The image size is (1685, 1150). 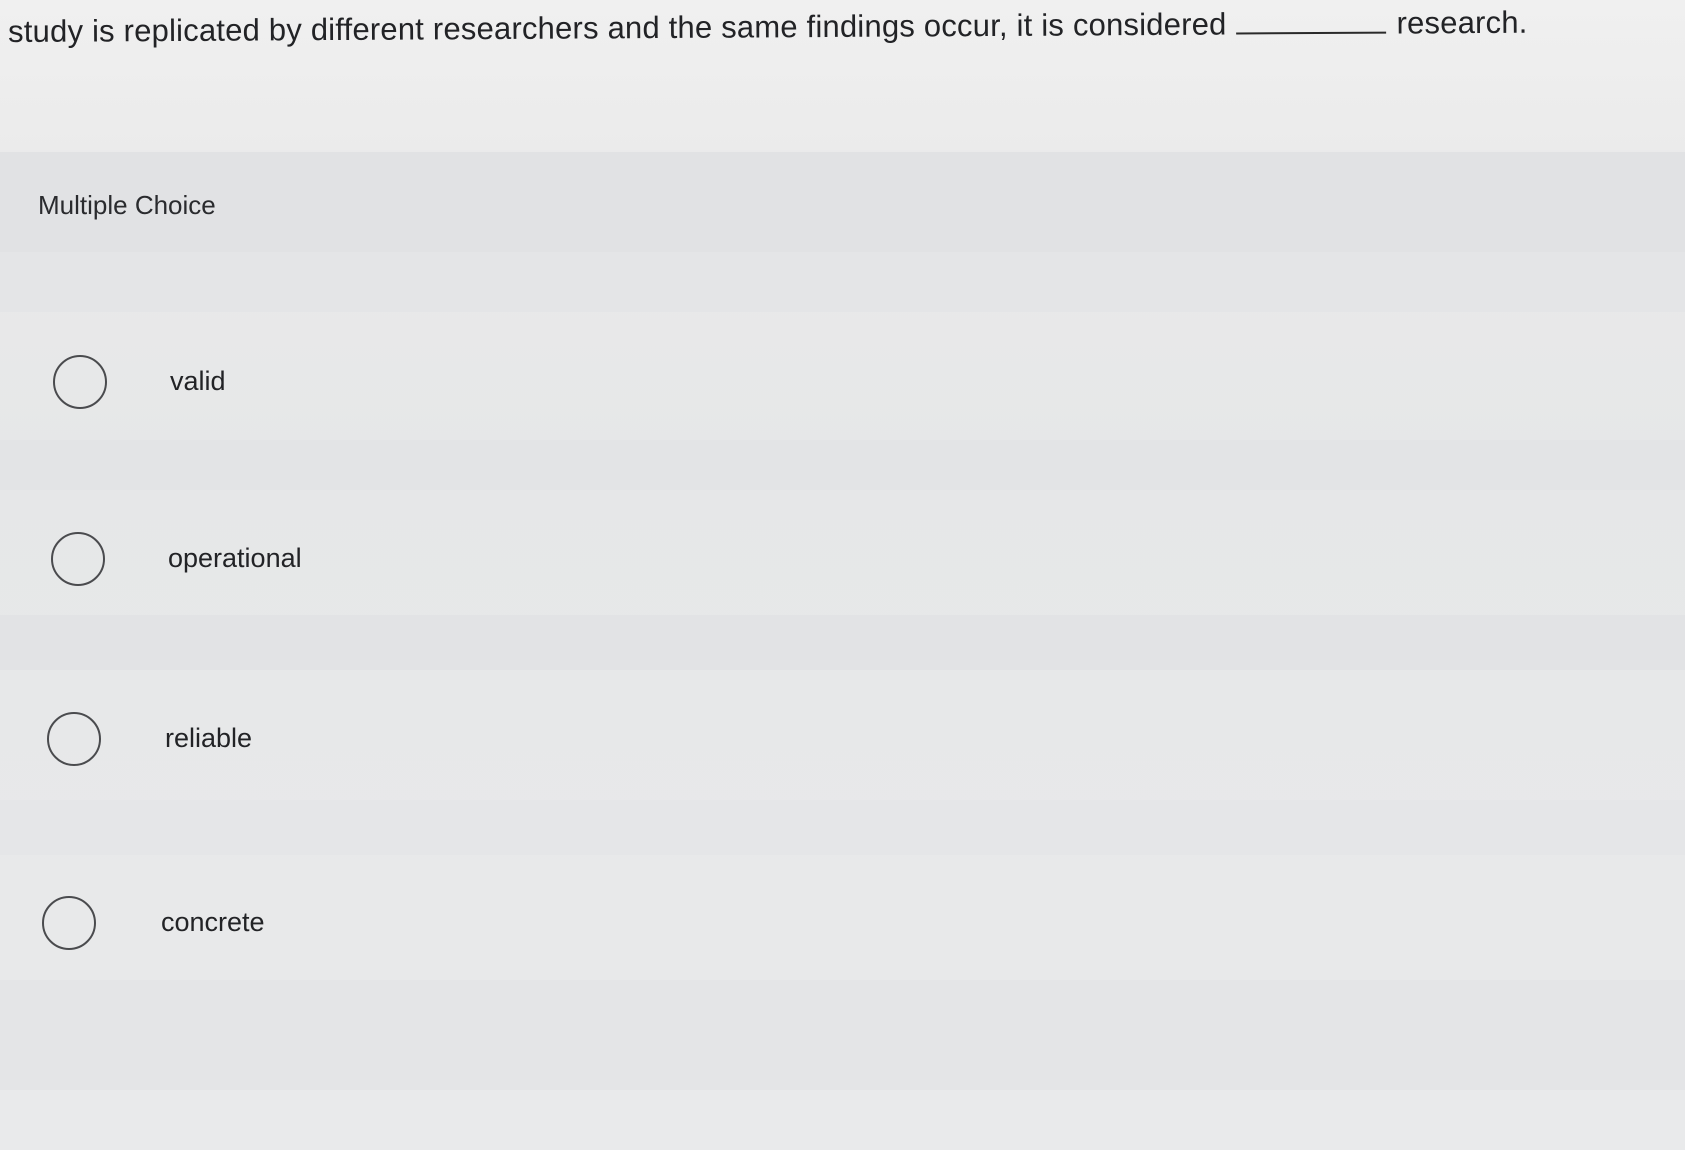 I want to click on choice-operational: operational, so click(x=842, y=560).